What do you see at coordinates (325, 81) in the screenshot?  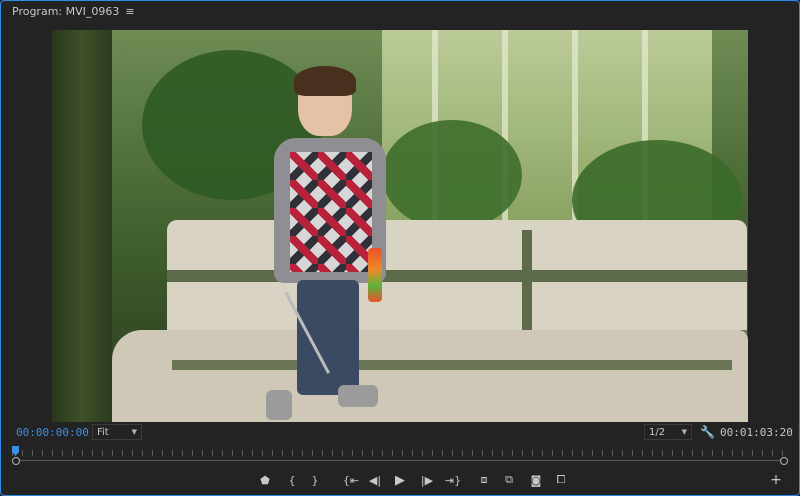 I see `video-boy-hair` at bounding box center [325, 81].